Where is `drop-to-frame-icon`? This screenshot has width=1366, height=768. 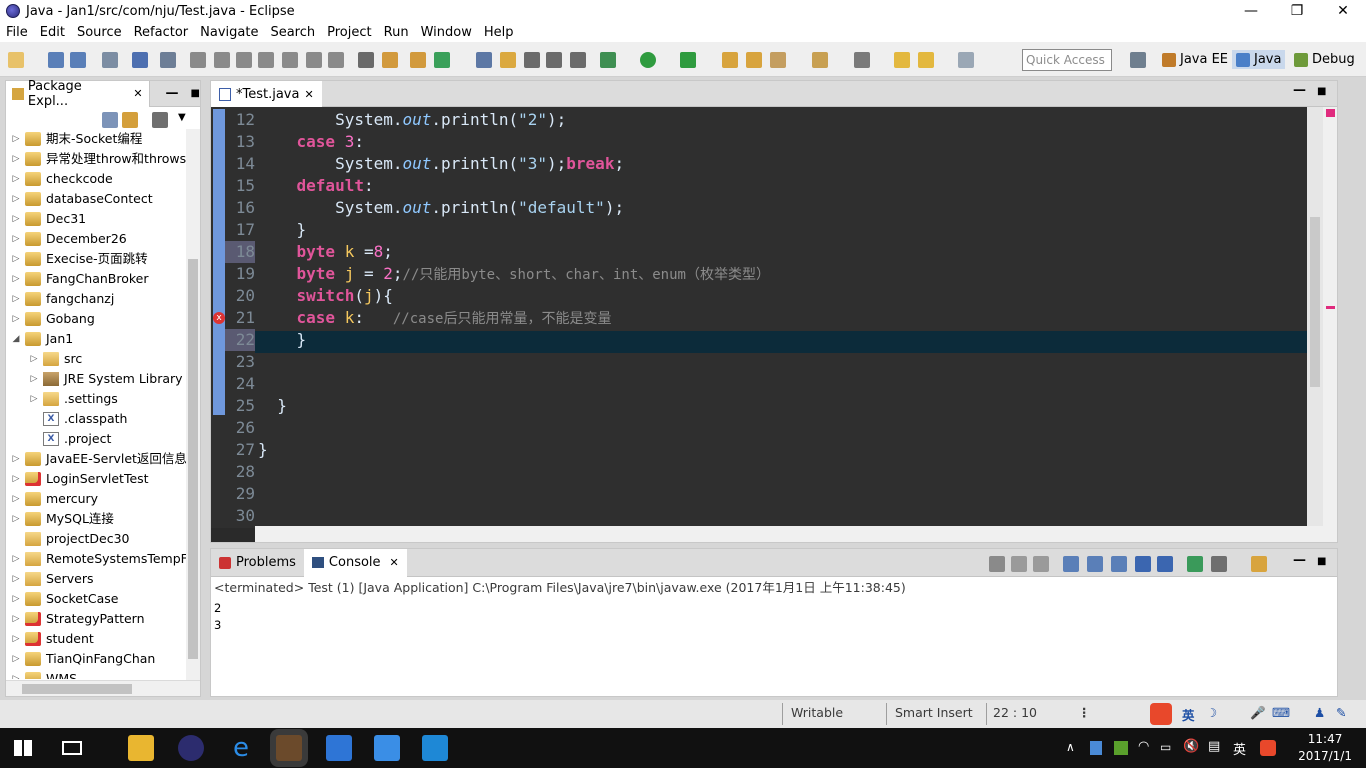 drop-to-frame-icon is located at coordinates (366, 60).